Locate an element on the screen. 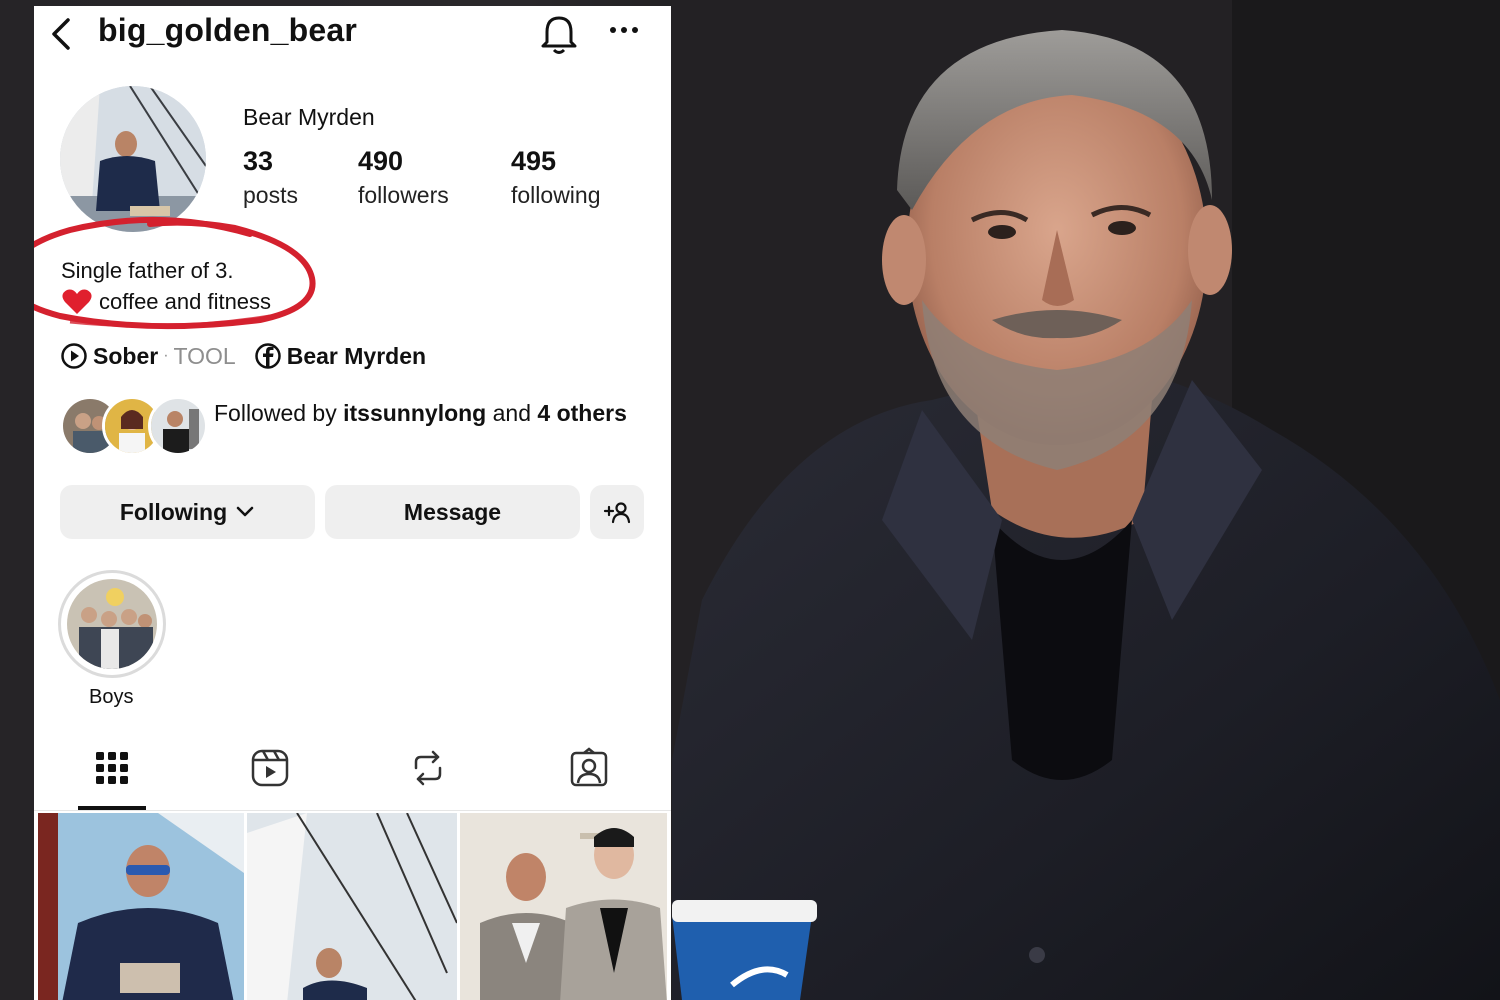  reposts-tab-icon is located at coordinates (428, 768).